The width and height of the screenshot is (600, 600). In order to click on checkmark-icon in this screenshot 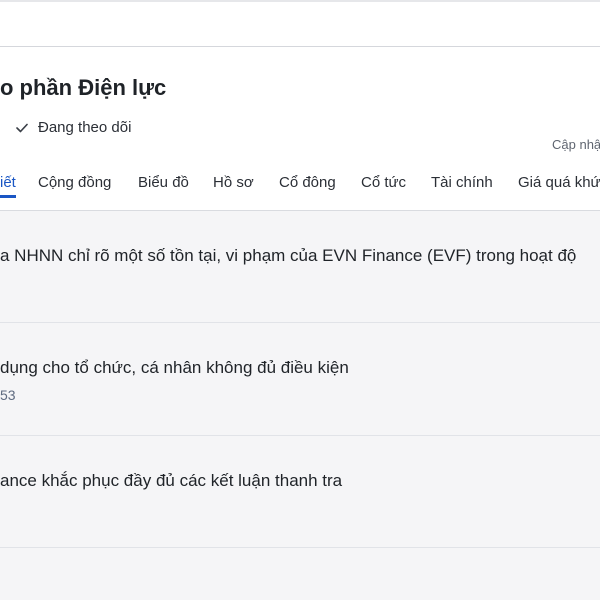, I will do `click(22, 127)`.